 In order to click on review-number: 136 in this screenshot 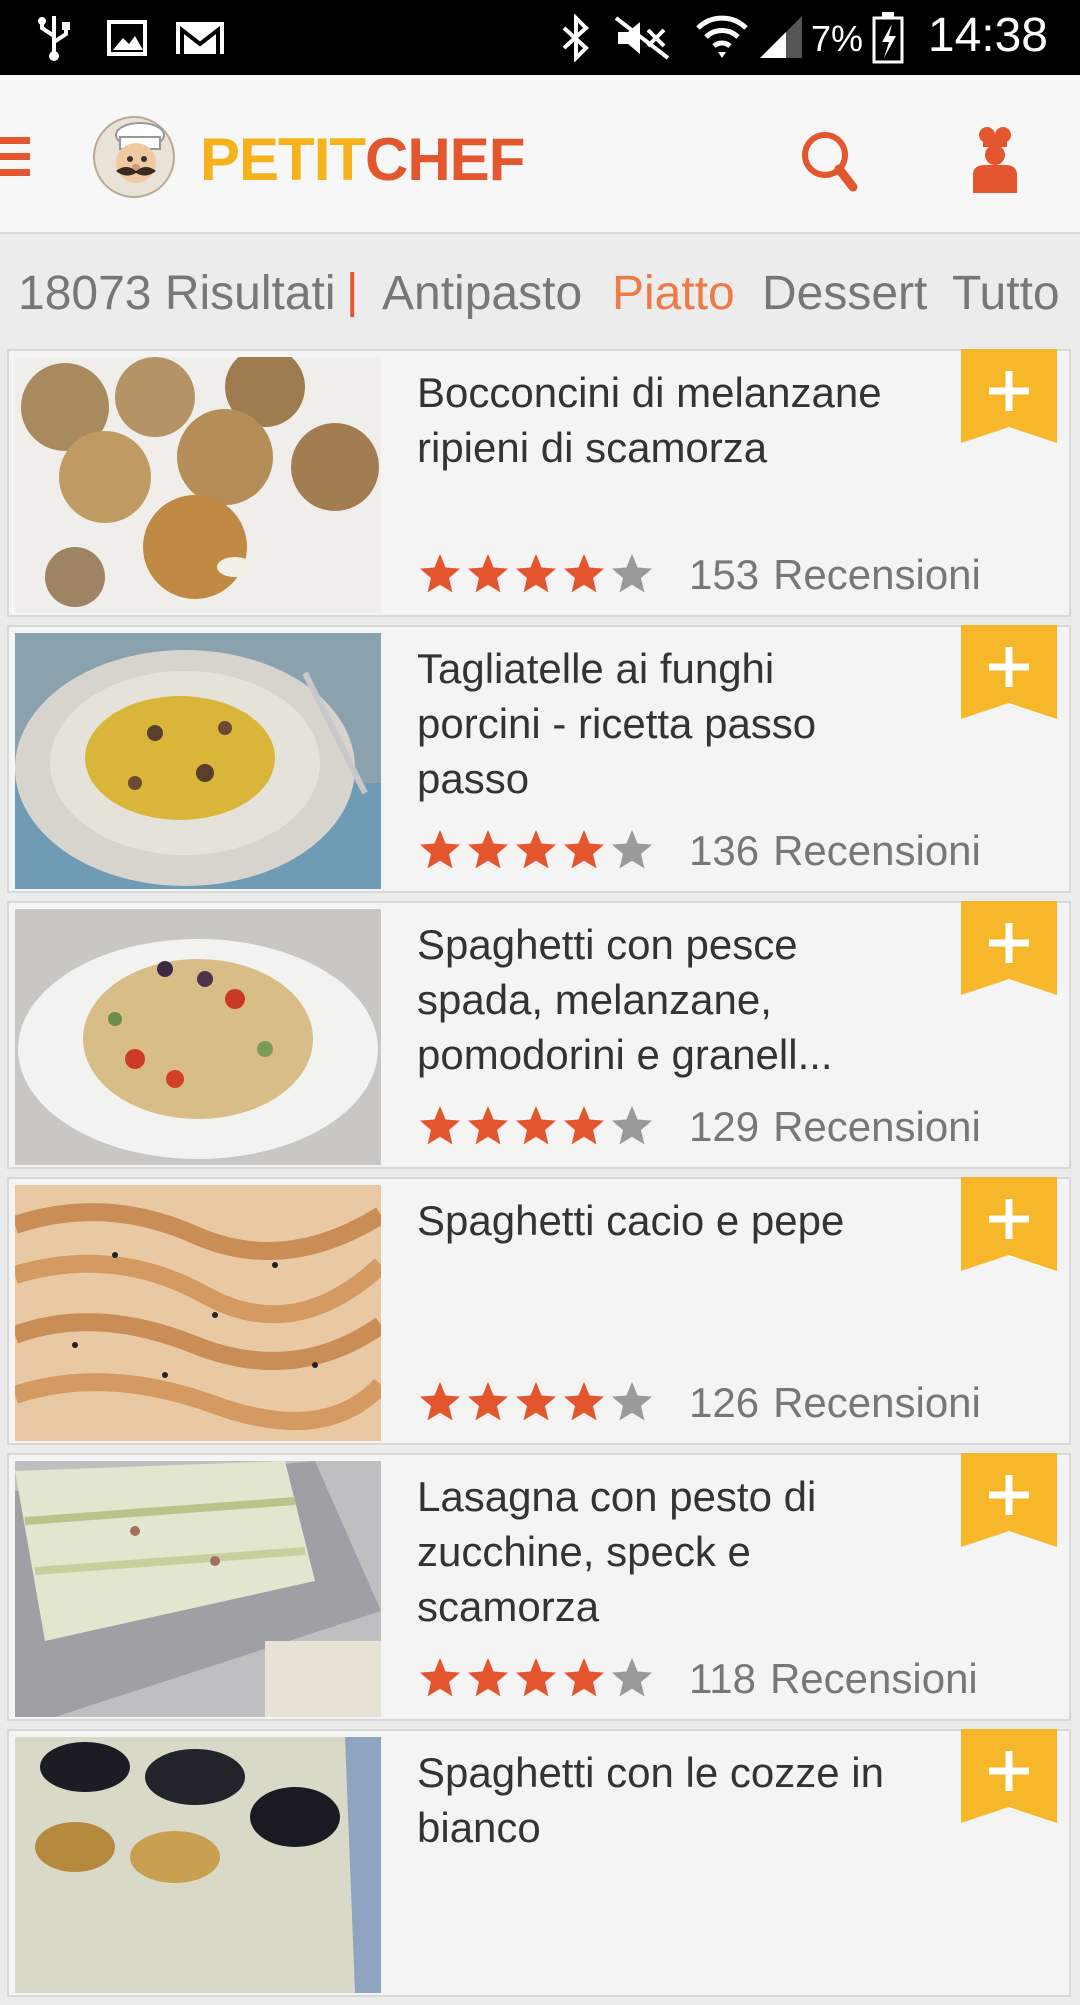, I will do `click(724, 850)`.